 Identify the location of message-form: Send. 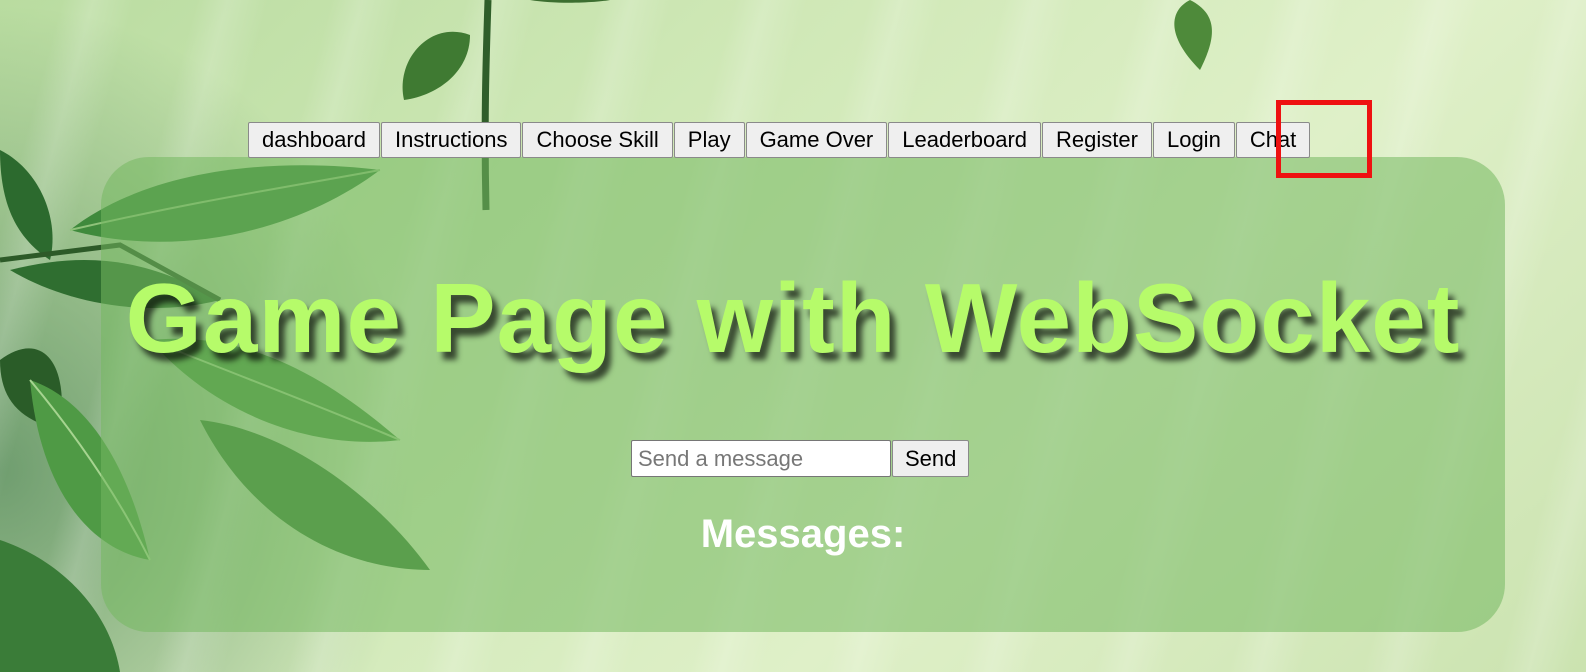
(800, 458).